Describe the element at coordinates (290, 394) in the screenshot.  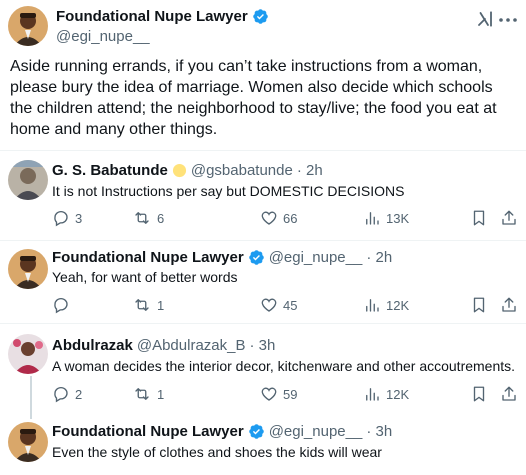
I see `like-count: 59` at that location.